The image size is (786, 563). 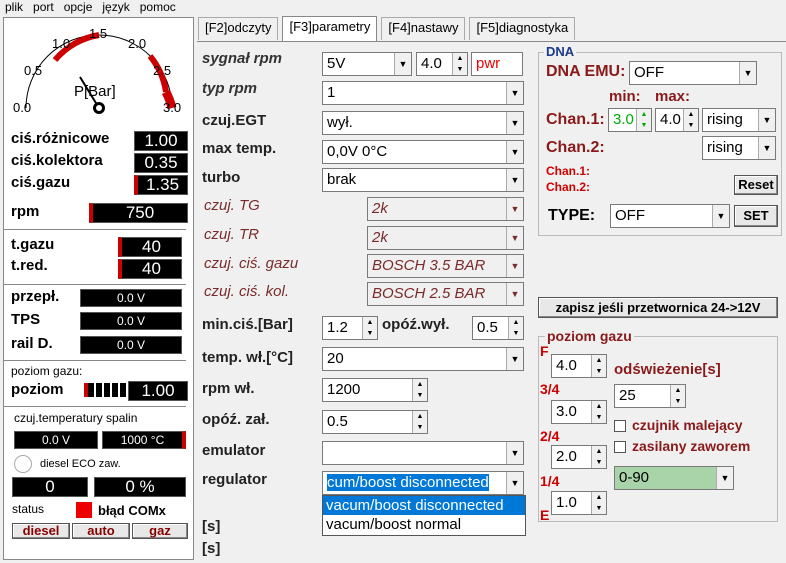 I want to click on dna-max-label: max:, so click(x=673, y=96).